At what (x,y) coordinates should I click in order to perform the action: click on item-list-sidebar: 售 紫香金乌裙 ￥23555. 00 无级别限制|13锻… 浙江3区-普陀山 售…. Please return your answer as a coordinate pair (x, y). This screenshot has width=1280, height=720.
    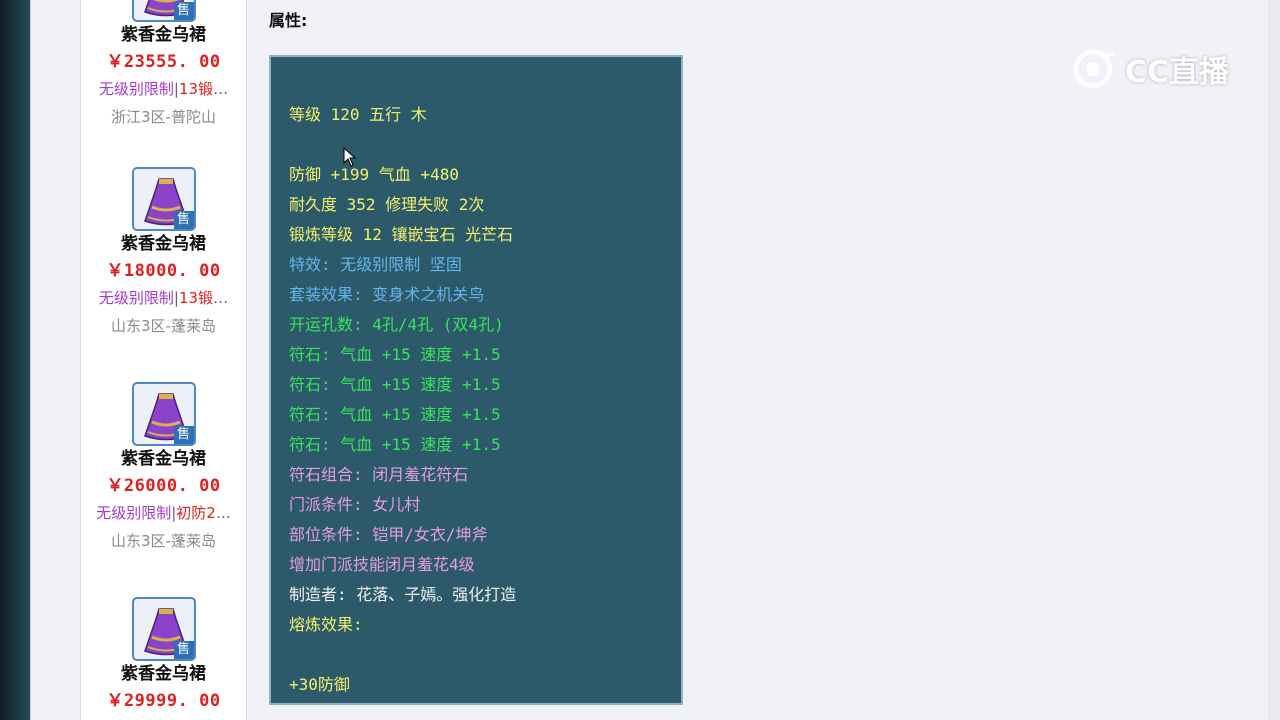
    Looking at the image, I should click on (163, 360).